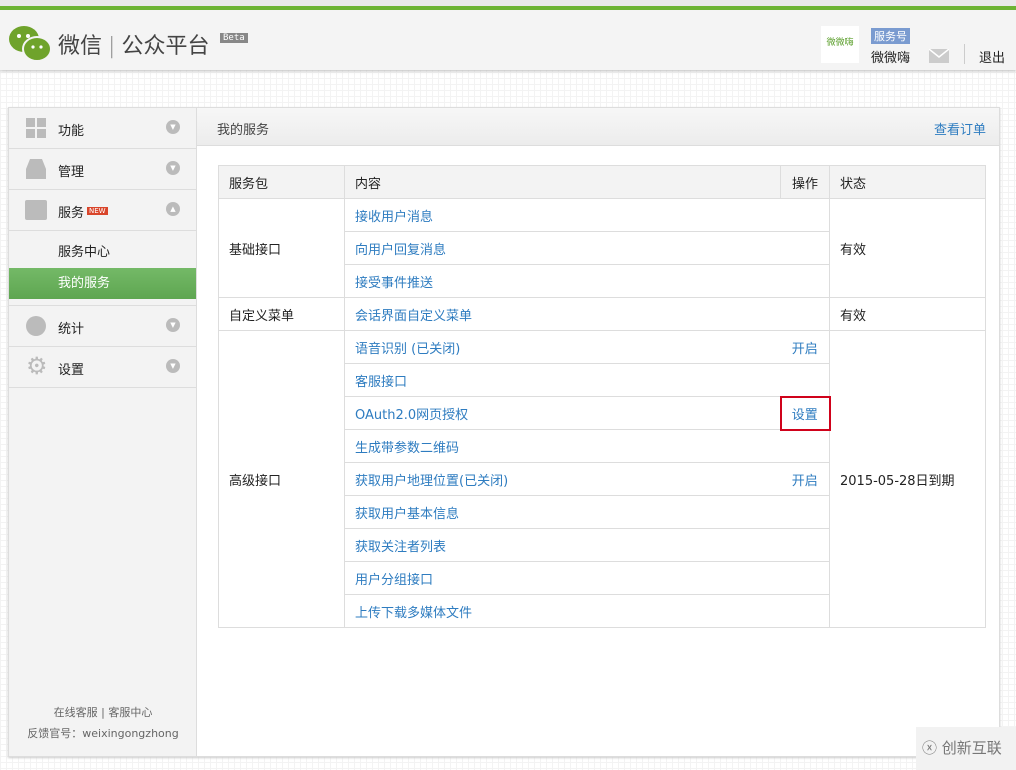  Describe the element at coordinates (992, 56) in the screenshot. I see `logout-link: 退出` at that location.